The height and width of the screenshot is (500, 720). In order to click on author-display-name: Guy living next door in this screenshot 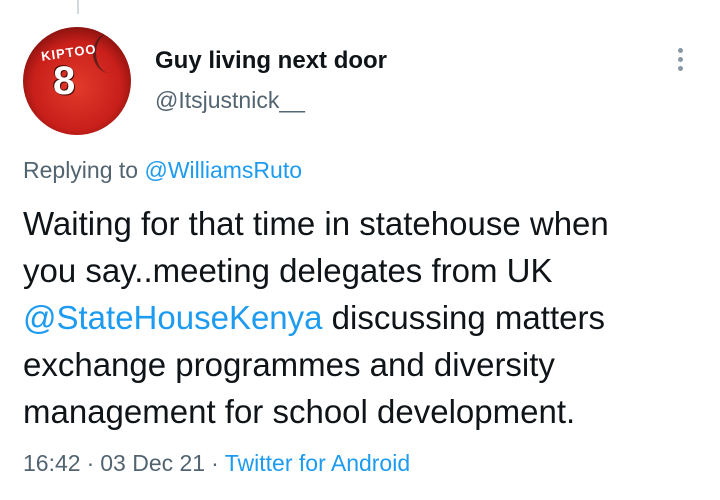, I will do `click(271, 61)`.